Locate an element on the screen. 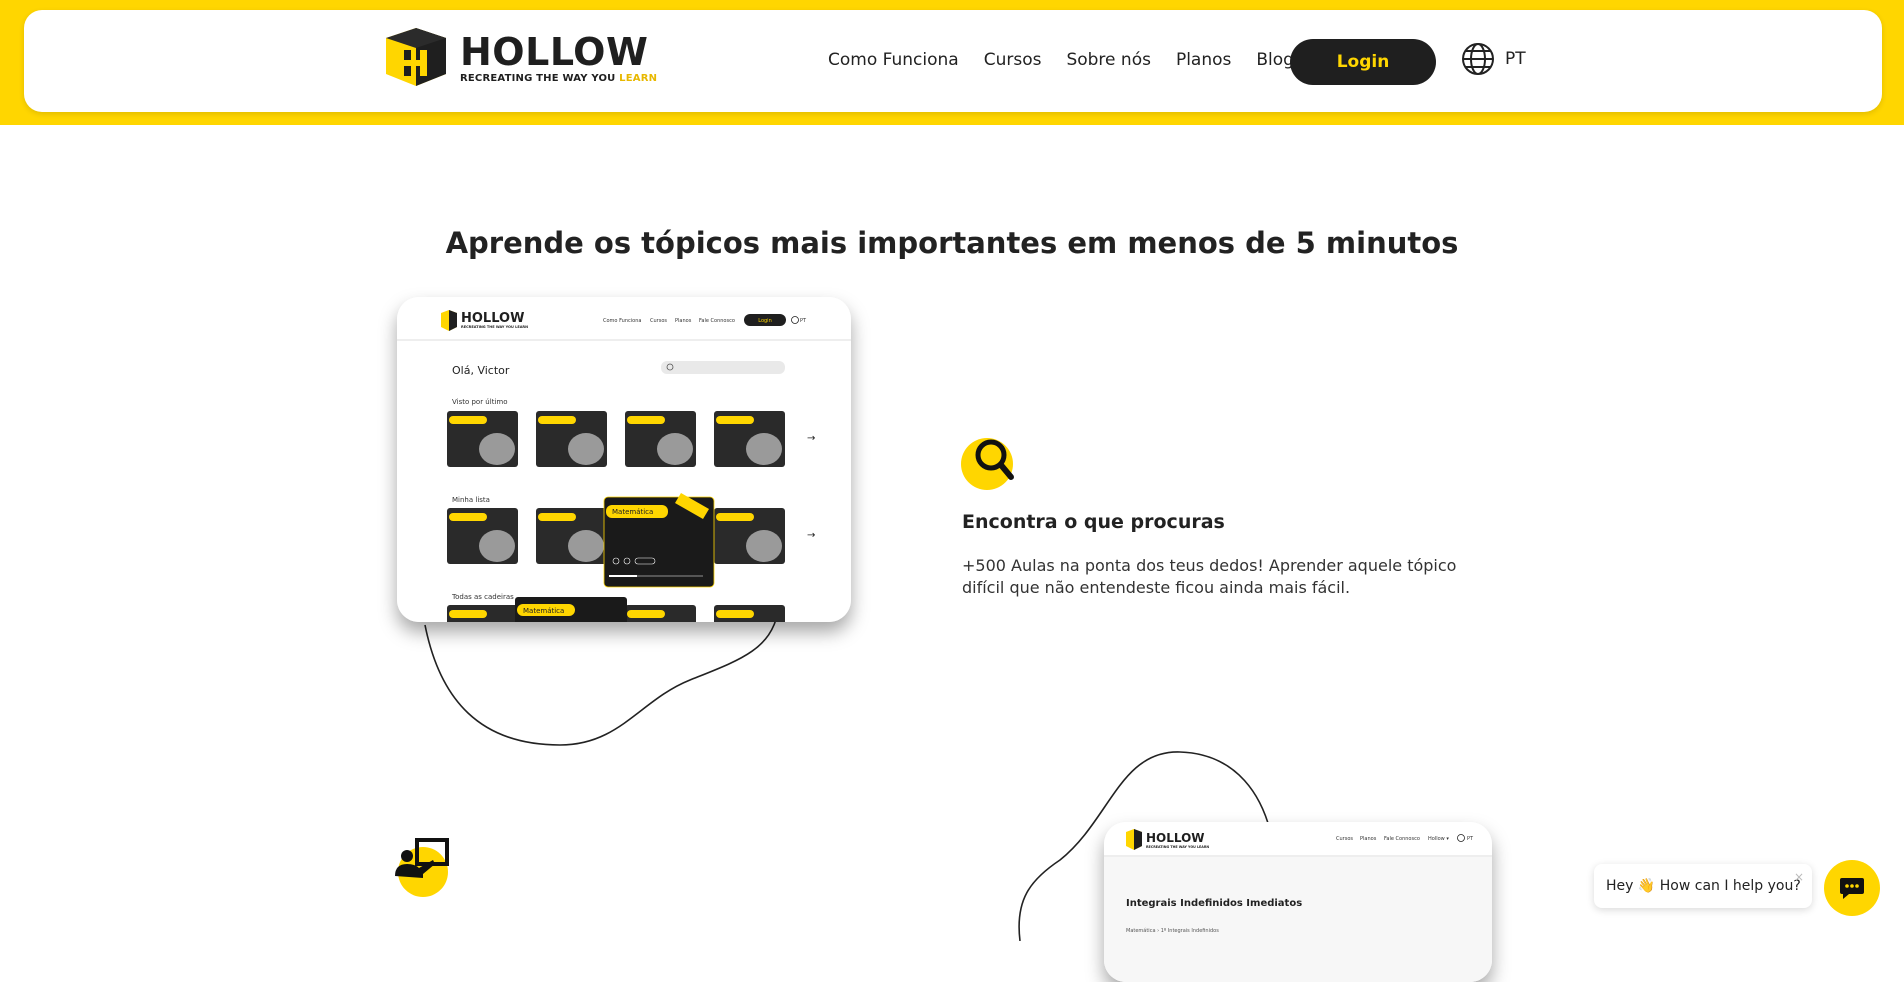 Image resolution: width=1904 pixels, height=982 pixels. language-selector: PT is located at coordinates (1493, 59).